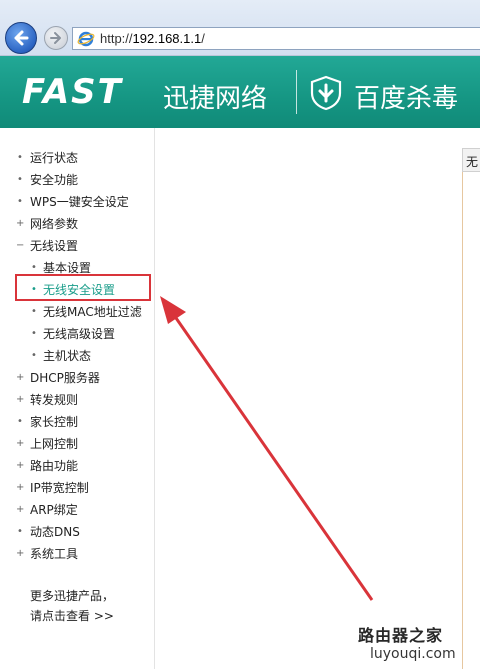 Image resolution: width=480 pixels, height=669 pixels. What do you see at coordinates (54, 399) in the screenshot?
I see `sidebar-item-label: 转发规则` at bounding box center [54, 399].